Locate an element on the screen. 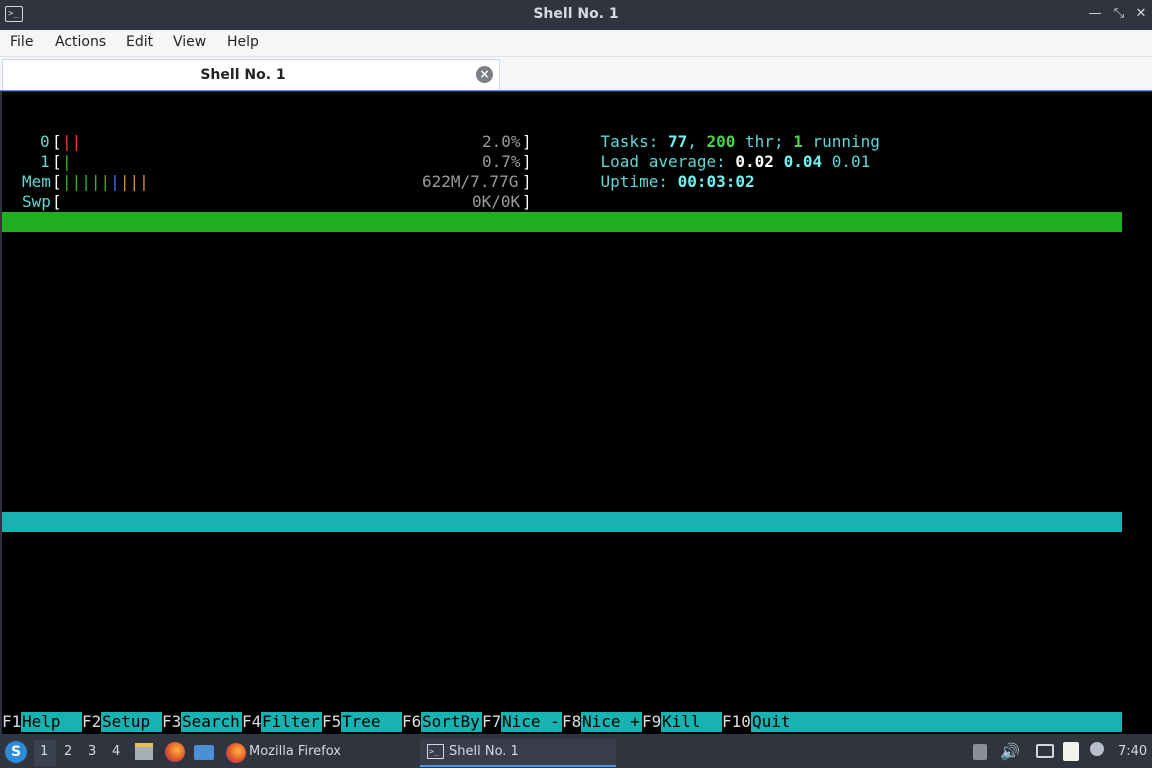 The height and width of the screenshot is (768, 1152). task-firefox-label: Mozilla Firefox is located at coordinates (295, 751).